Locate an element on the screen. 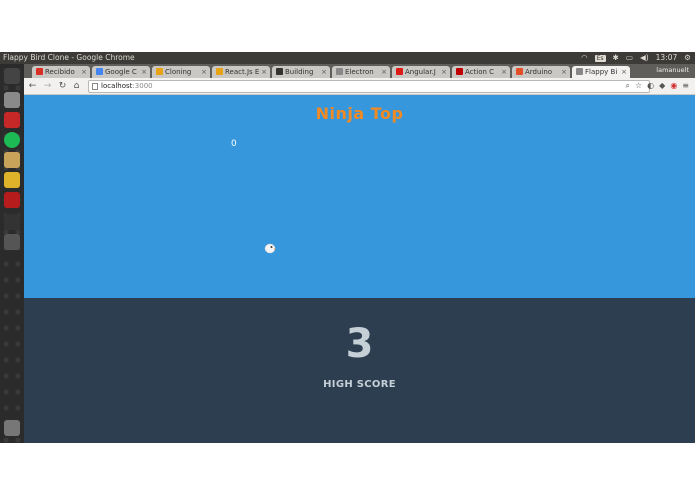 This screenshot has width=695, height=494. tab-label: Angular.J is located at coordinates (420, 72).